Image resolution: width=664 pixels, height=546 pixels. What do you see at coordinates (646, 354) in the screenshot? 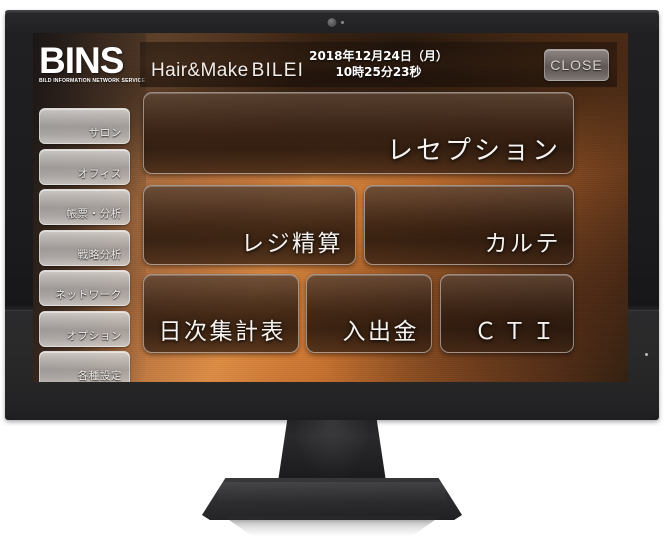
I see `power-led-icon` at bounding box center [646, 354].